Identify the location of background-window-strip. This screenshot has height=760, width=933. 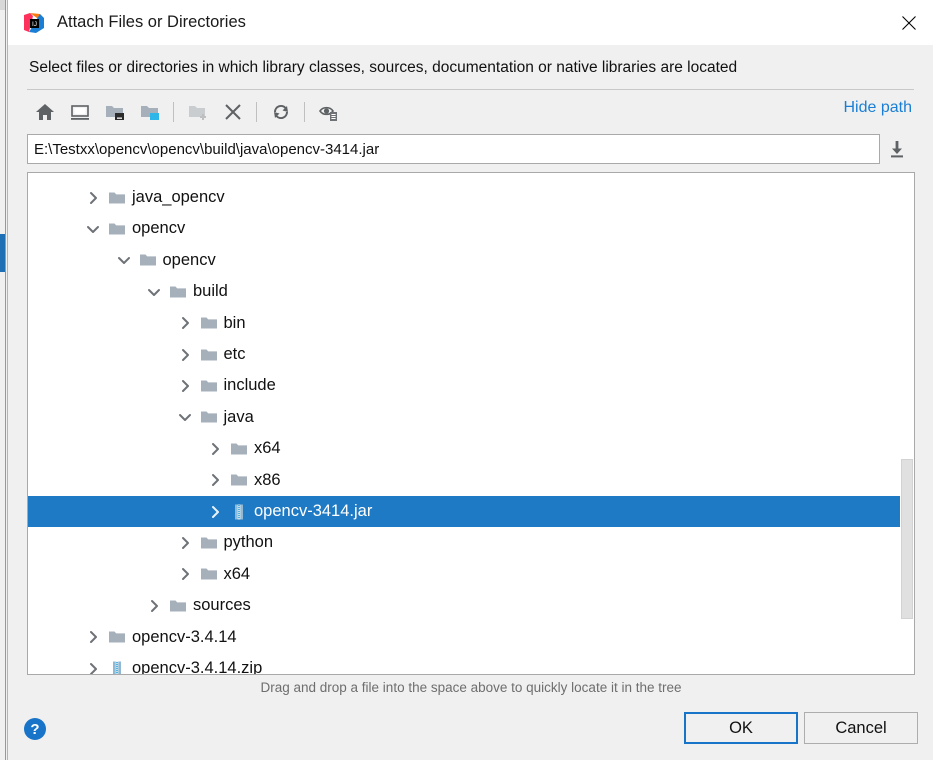
(3, 380).